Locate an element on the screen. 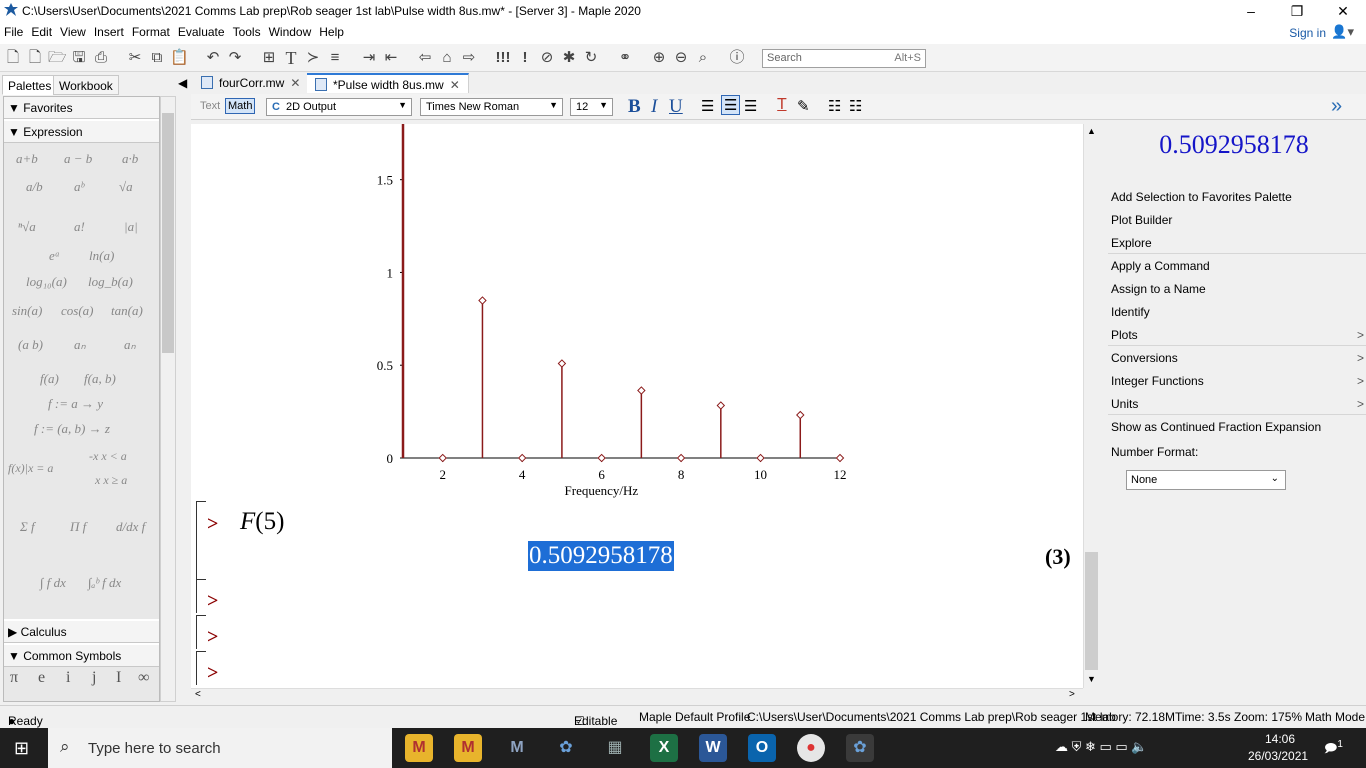  align-left-icon: ☰ is located at coordinates (707, 106).